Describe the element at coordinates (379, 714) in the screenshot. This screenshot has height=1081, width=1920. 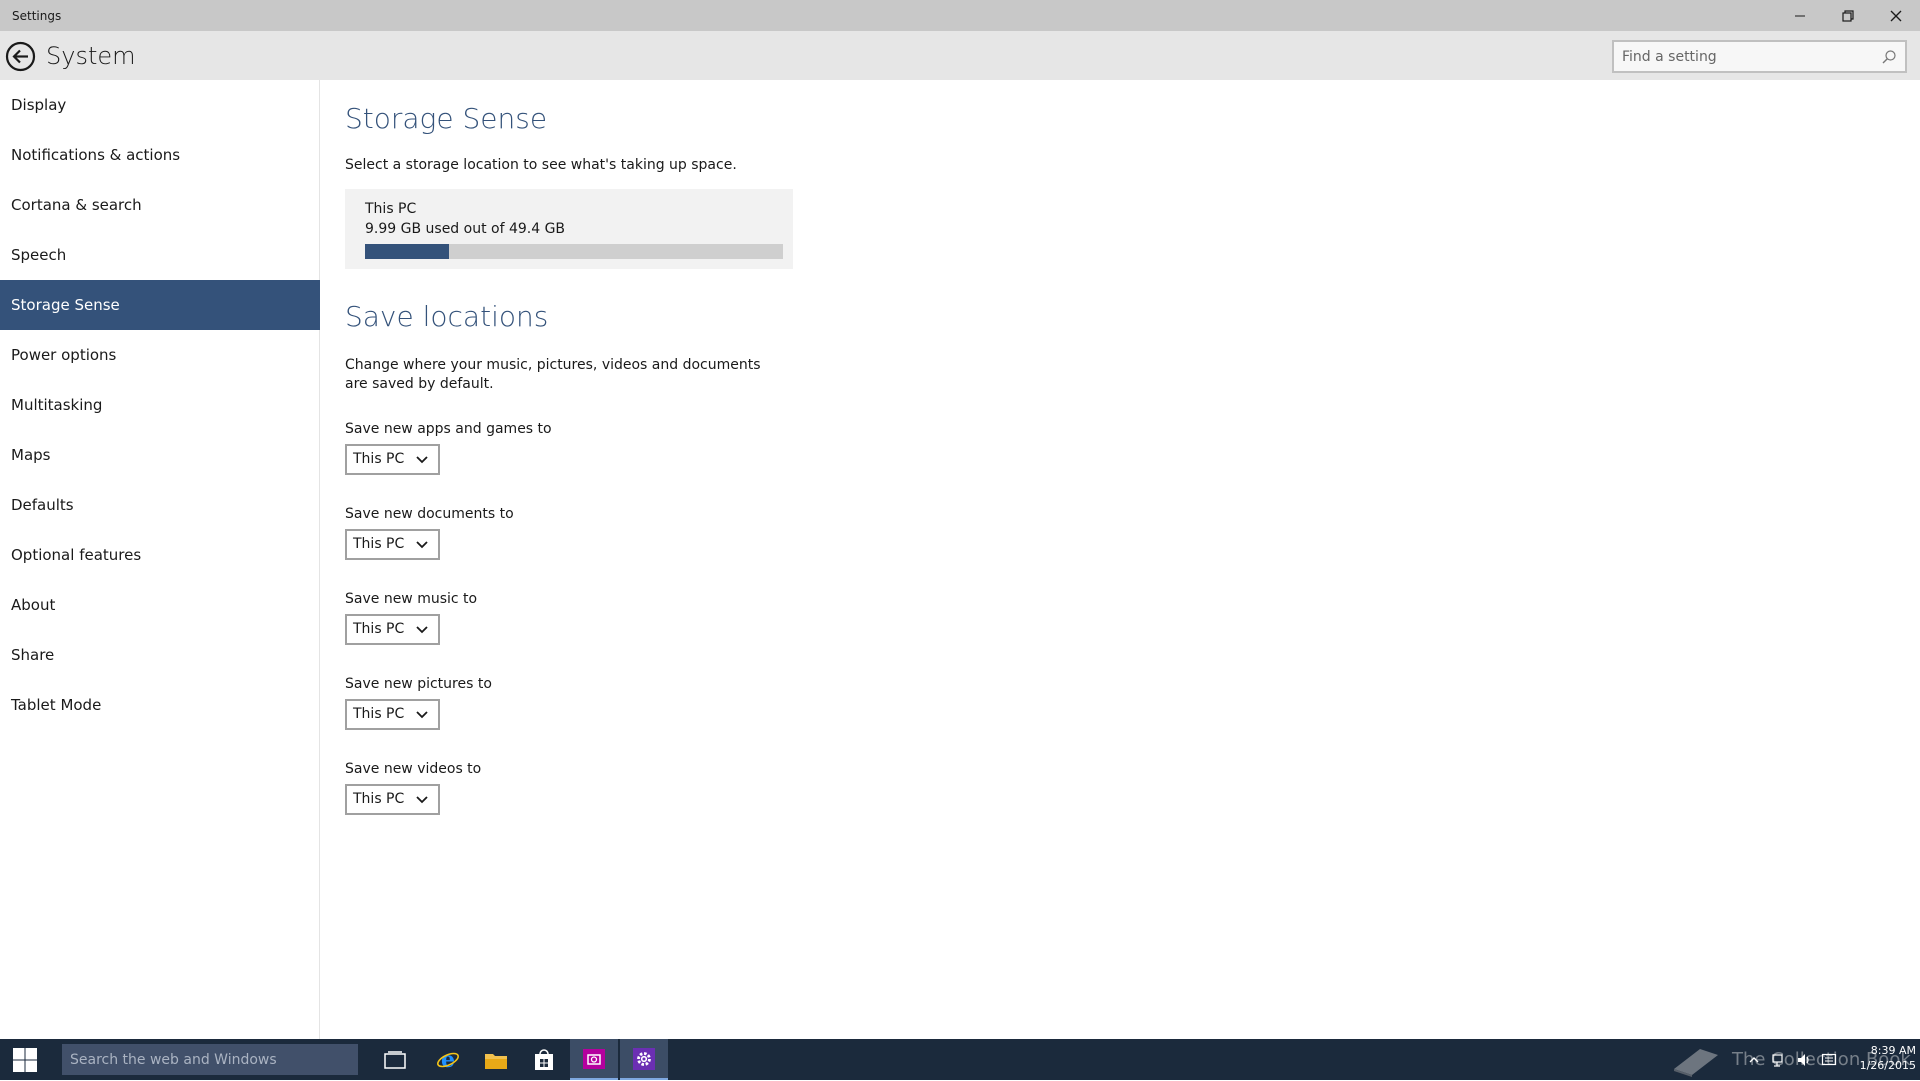
I see `save-pictures-value: This PC` at that location.